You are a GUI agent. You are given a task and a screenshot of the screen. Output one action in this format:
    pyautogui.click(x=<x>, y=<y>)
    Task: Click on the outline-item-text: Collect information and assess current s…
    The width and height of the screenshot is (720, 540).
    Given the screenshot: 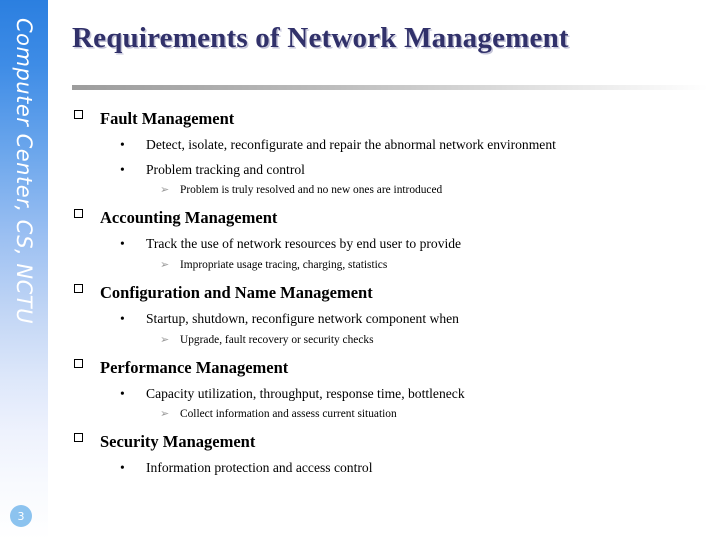 What is the action you would take?
    pyautogui.click(x=288, y=414)
    